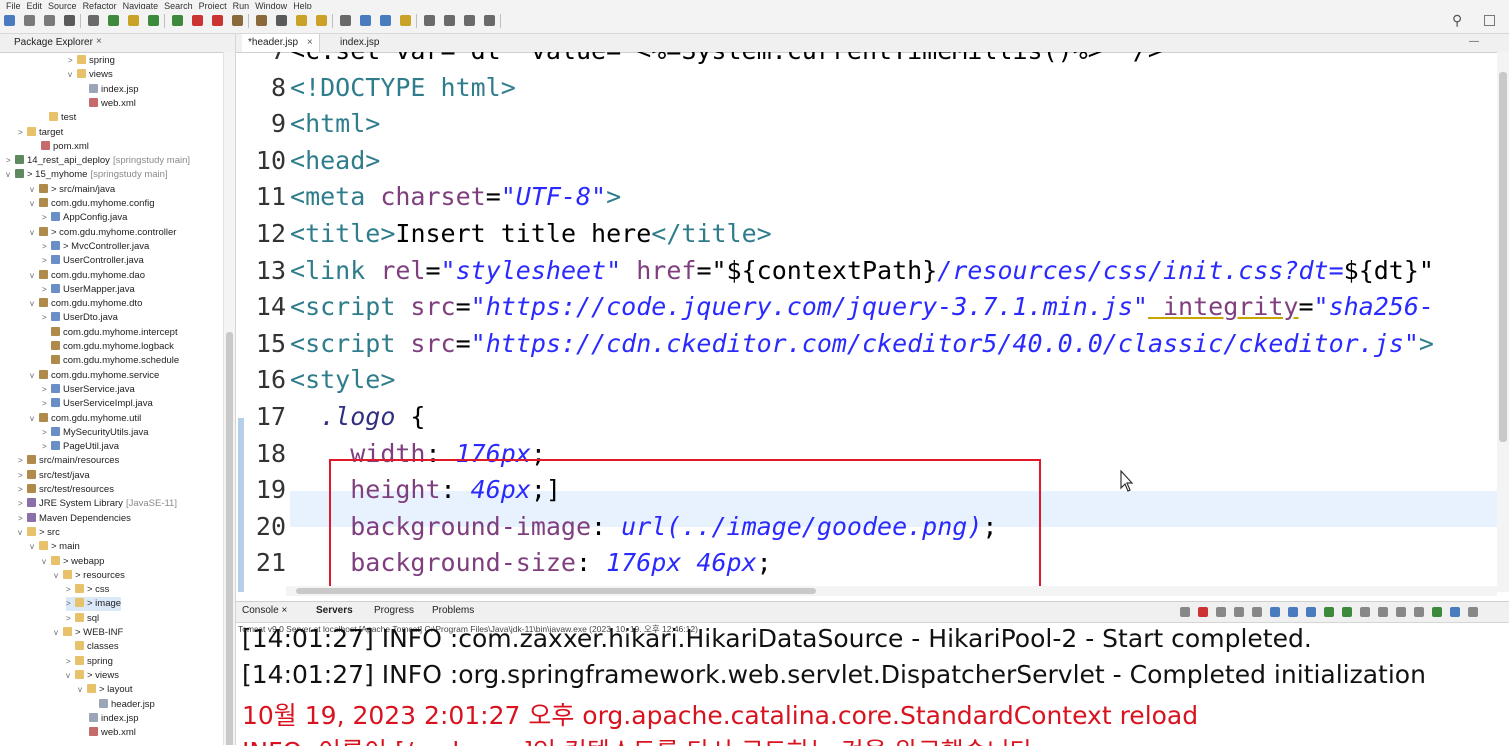  I want to click on close-icon: ×, so click(99, 41).